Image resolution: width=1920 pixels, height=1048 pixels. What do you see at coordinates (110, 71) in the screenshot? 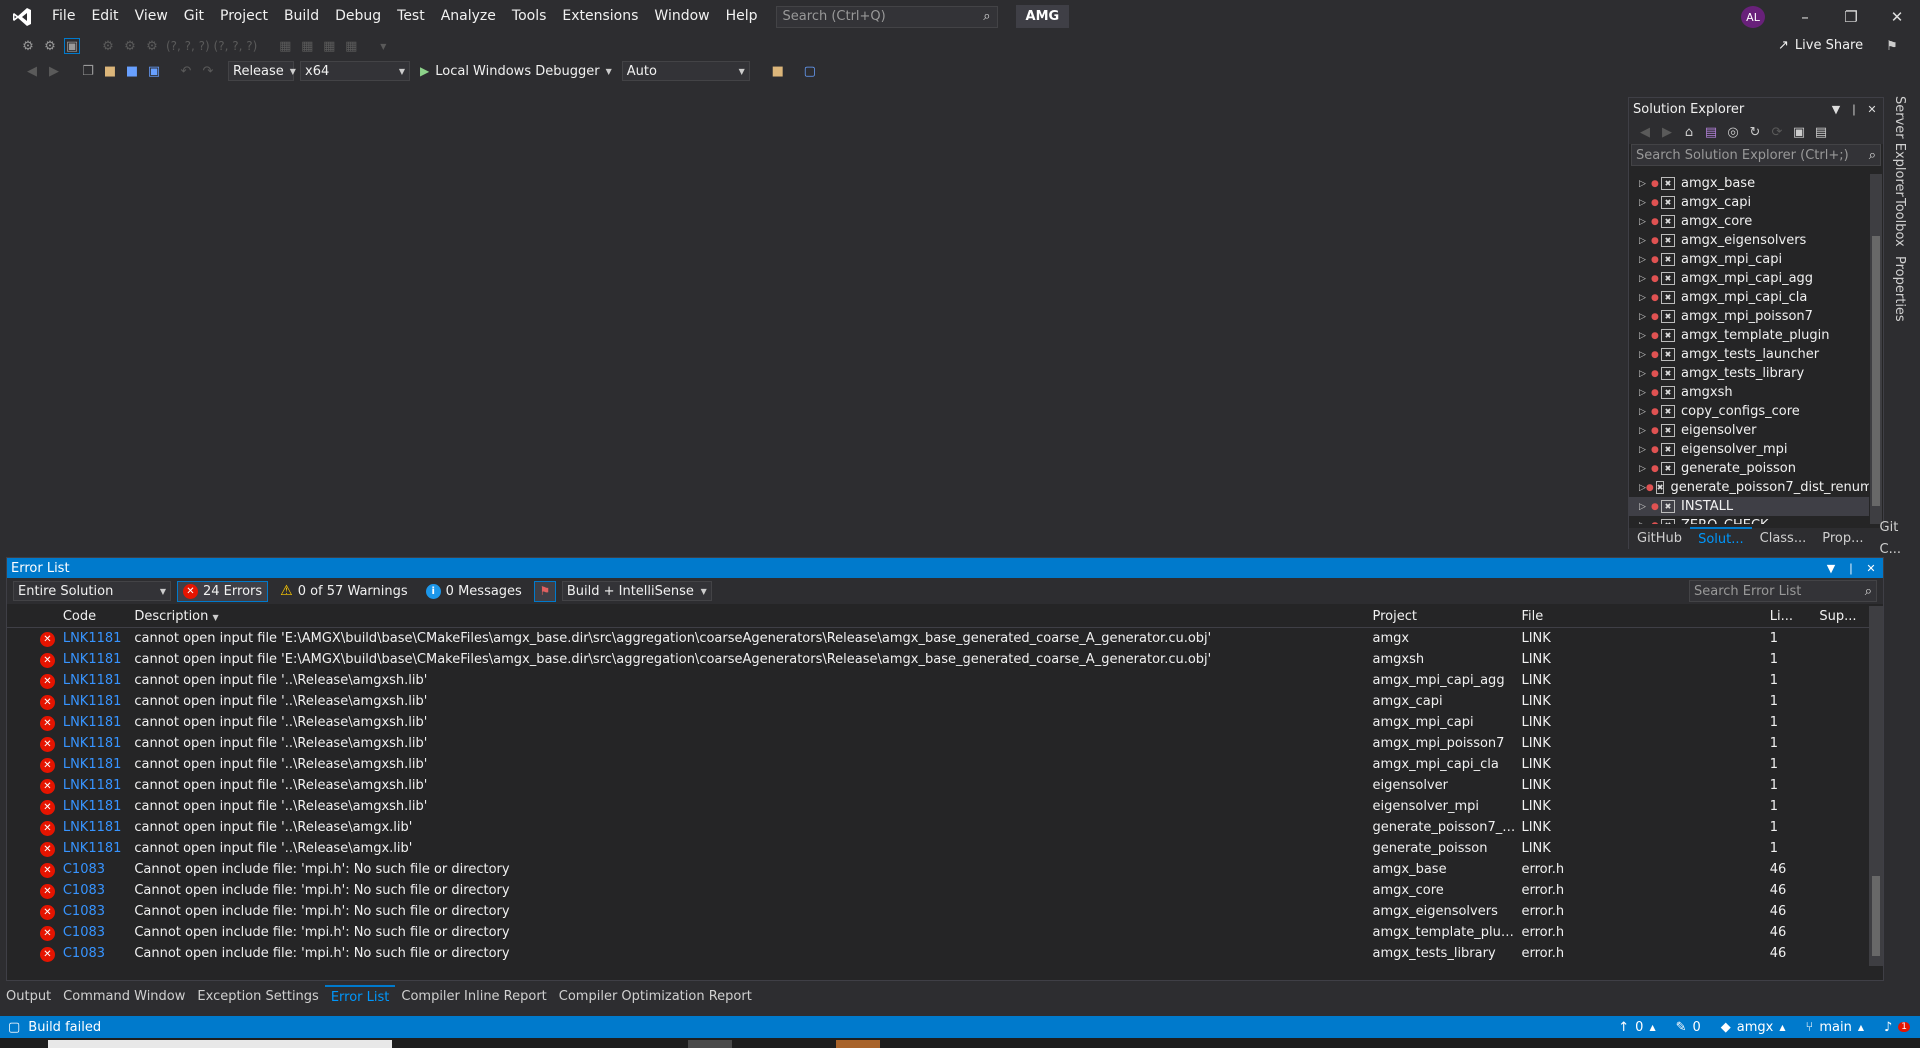
I see `open-folder-icon: ■` at bounding box center [110, 71].